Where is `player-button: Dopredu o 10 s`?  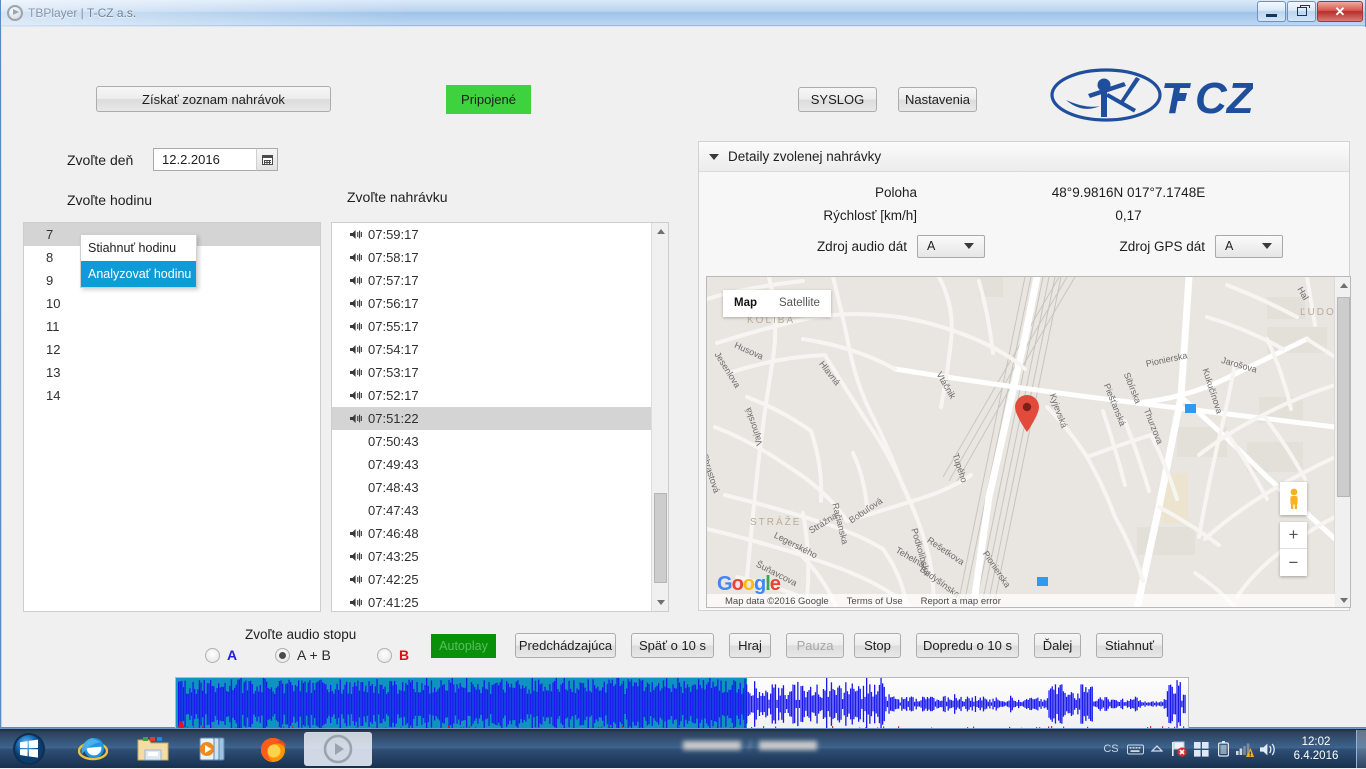
player-button: Dopredu o 10 s is located at coordinates (967, 645).